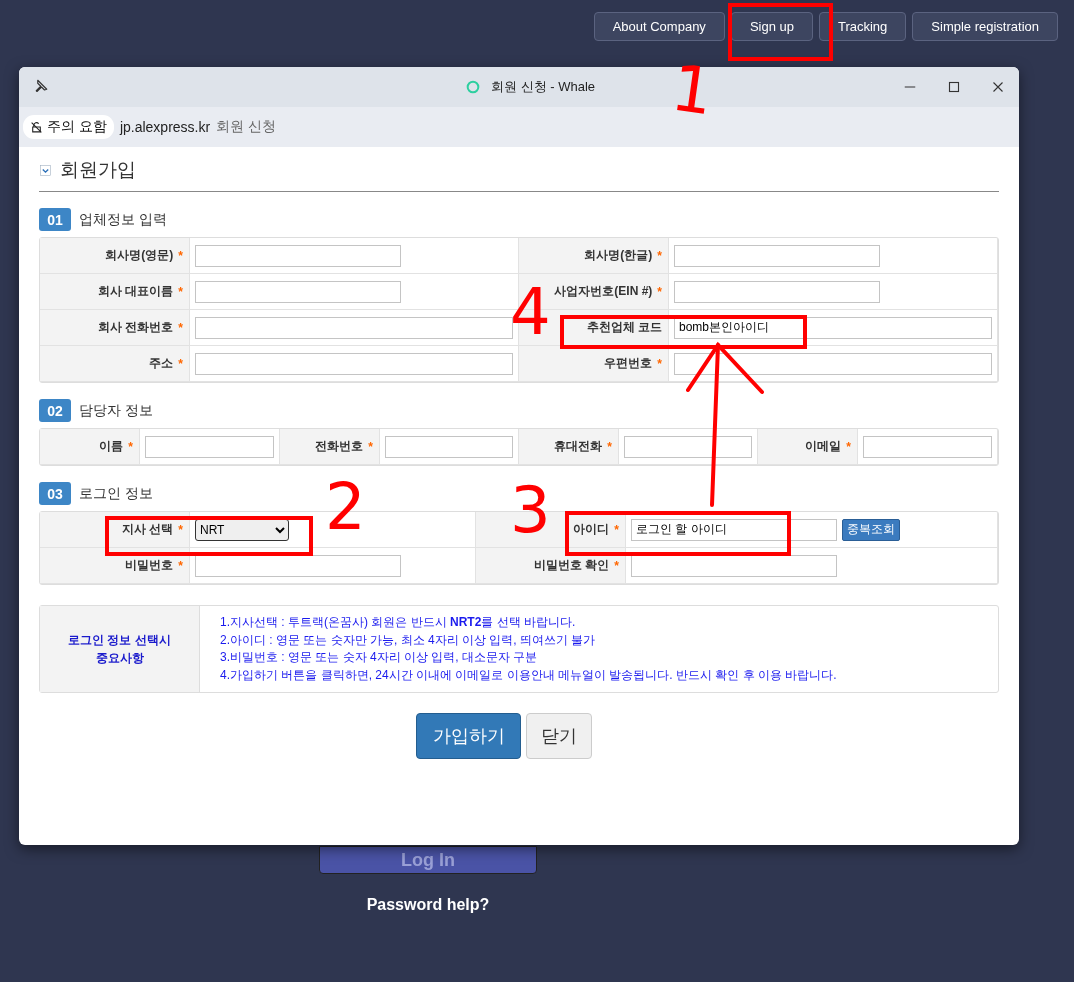 This screenshot has height=982, width=1074. Describe the element at coordinates (98, 170) in the screenshot. I see `page-heading: 회원가입` at that location.